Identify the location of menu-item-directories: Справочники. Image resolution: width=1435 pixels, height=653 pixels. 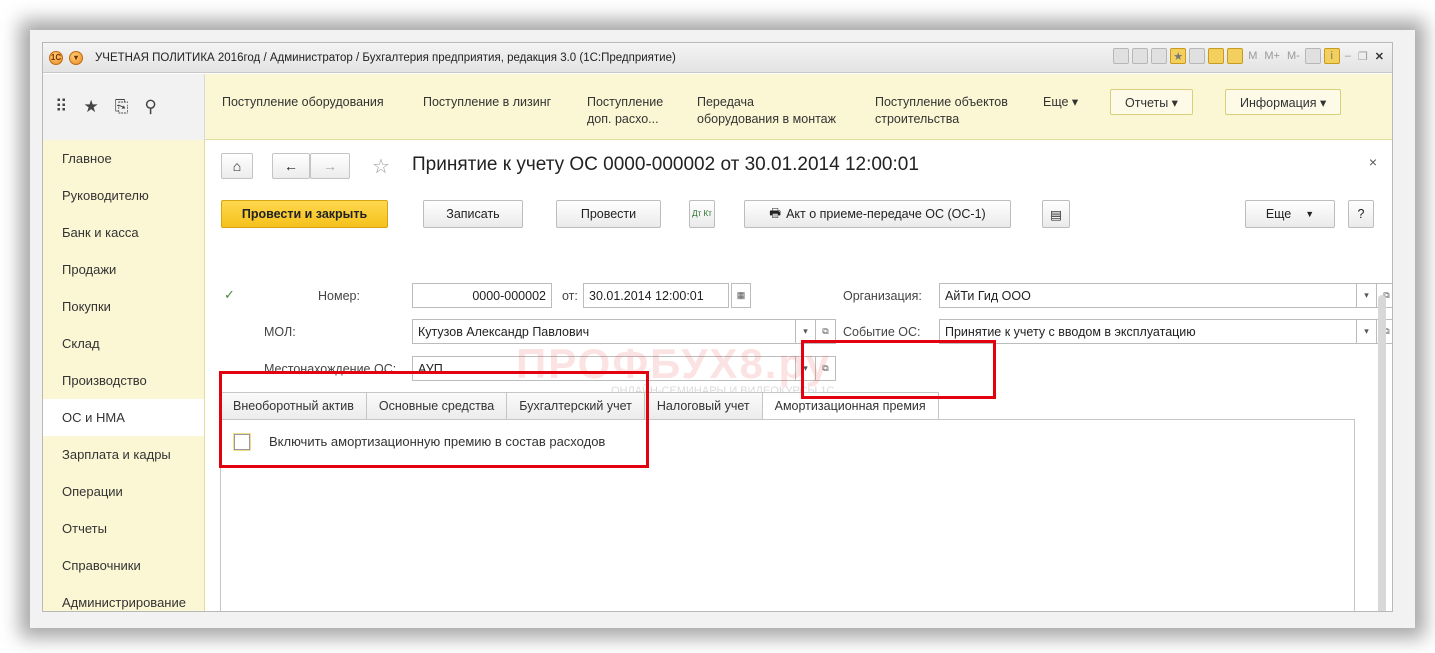
(123, 565).